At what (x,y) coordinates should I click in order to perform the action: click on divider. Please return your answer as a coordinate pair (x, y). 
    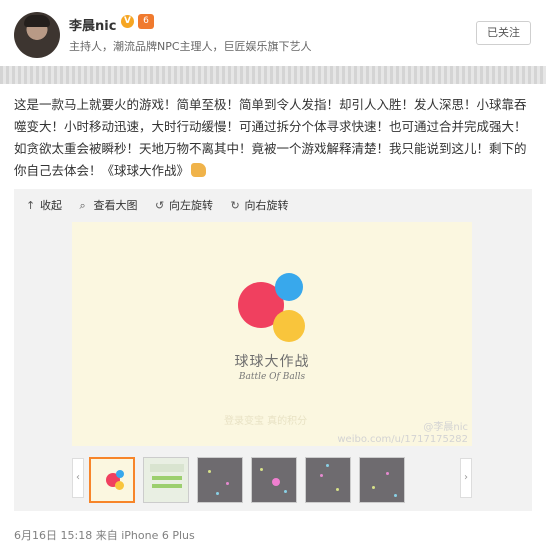
    Looking at the image, I should click on (273, 75).